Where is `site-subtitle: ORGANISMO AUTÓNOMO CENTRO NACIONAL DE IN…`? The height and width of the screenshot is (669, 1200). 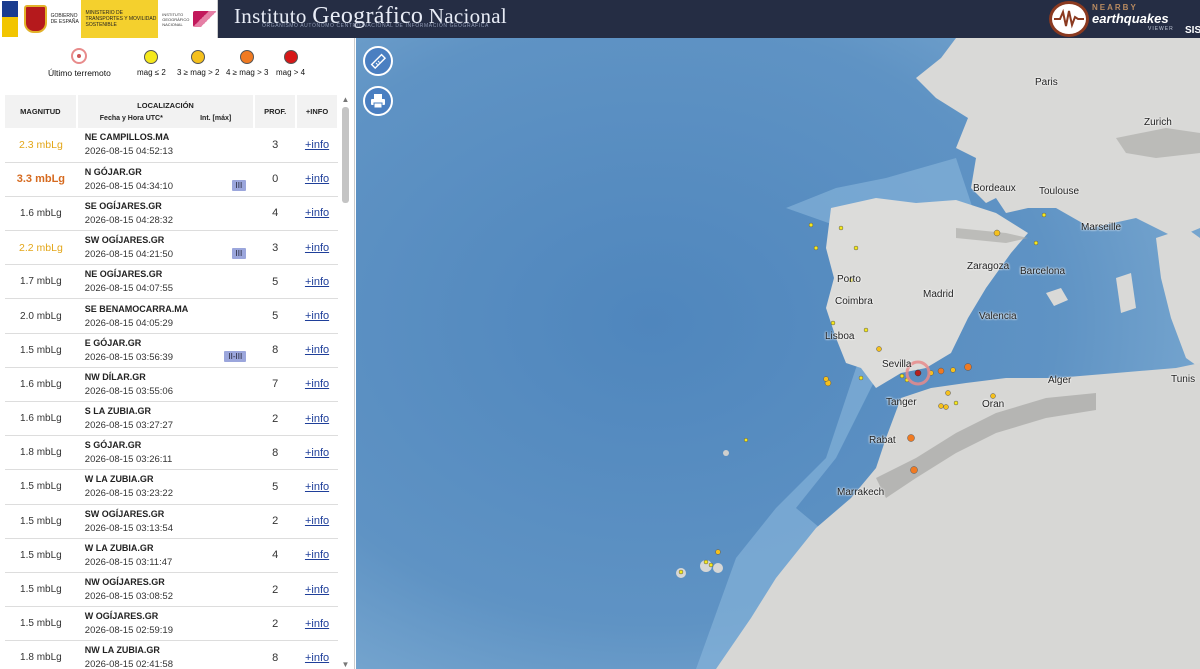
site-subtitle: ORGANISMO AUTÓNOMO CENTRO NACIONAL DE IN… is located at coordinates (375, 26).